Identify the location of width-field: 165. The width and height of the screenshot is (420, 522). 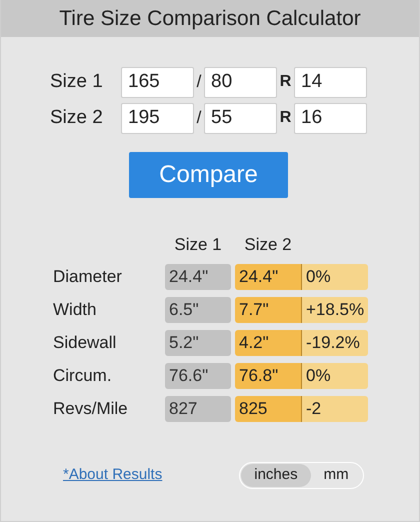
(157, 82).